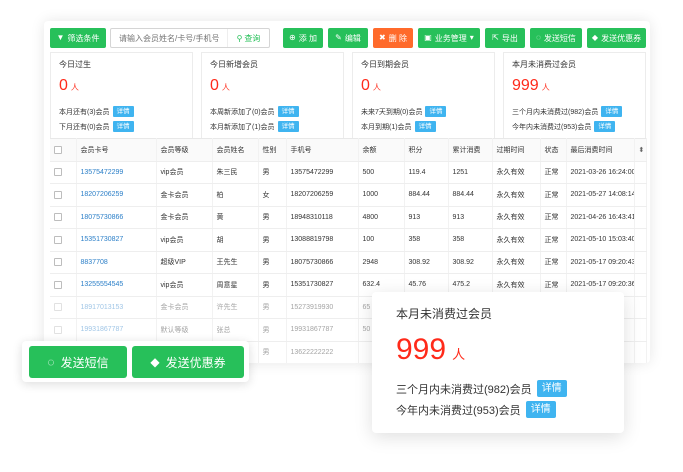 This screenshot has width=683, height=472. Describe the element at coordinates (116, 217) in the screenshot. I see `member-card-link: 18075730866` at that location.